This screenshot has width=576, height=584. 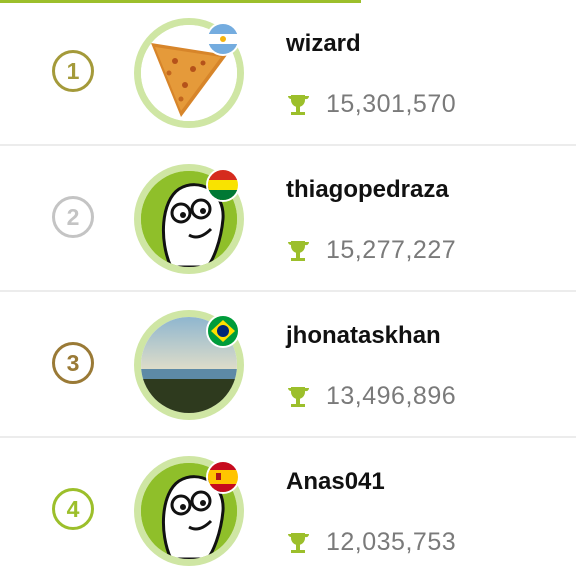 I want to click on bolivia-flag-icon, so click(x=223, y=185).